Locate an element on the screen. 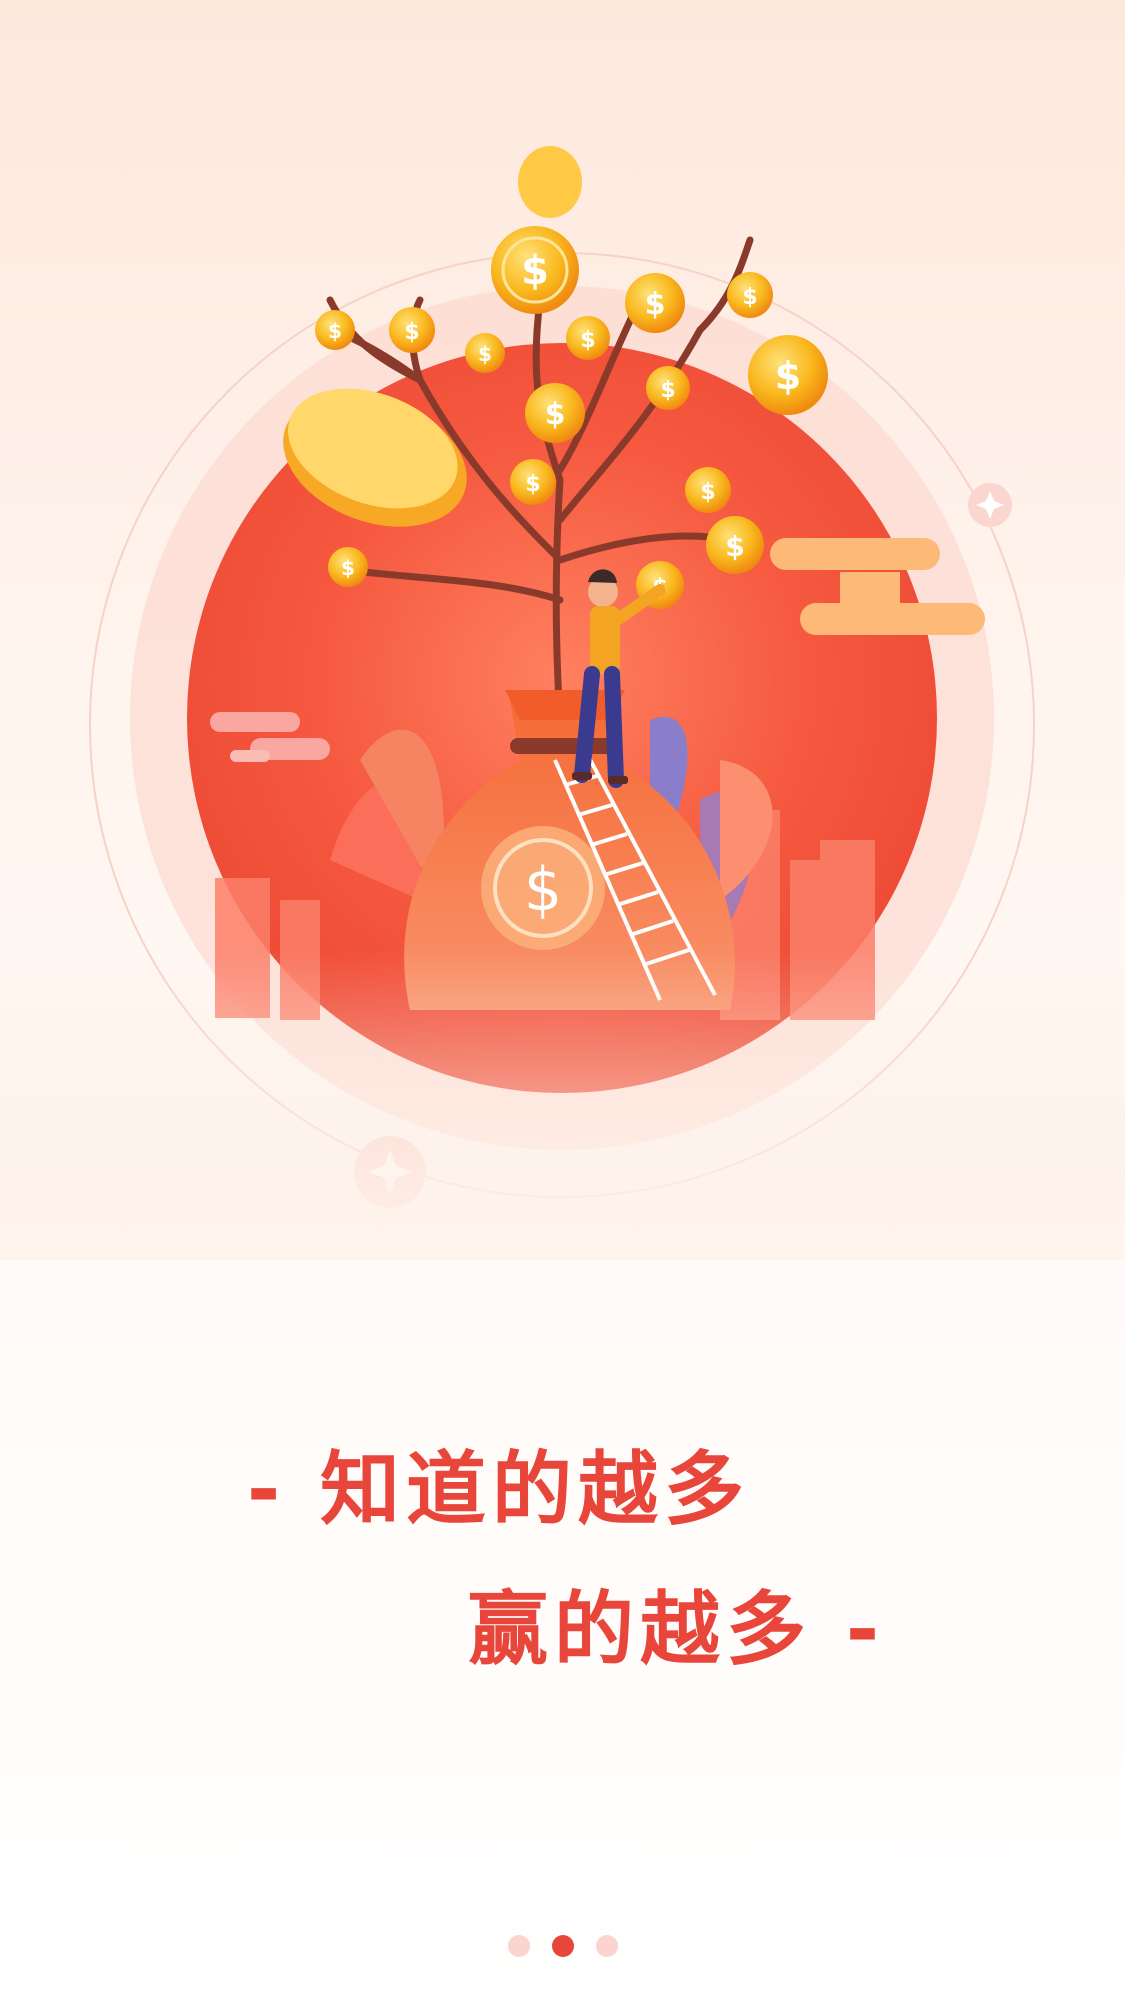 The width and height of the screenshot is (1125, 2001). page-indicator is located at coordinates (562, 1946).